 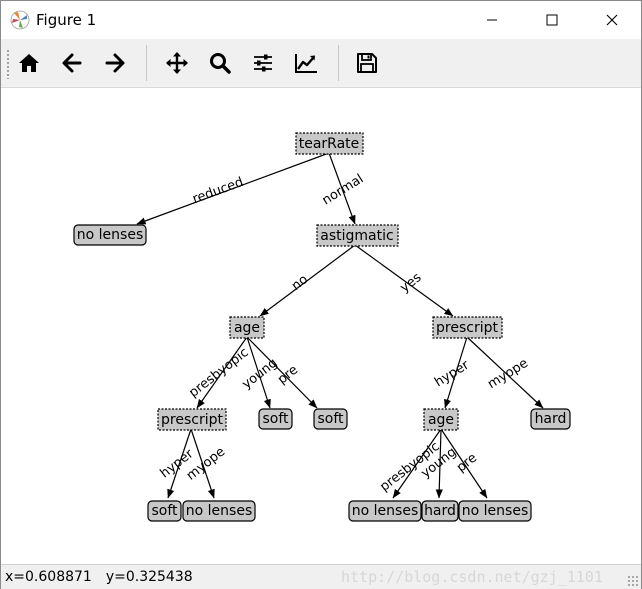 I want to click on close-button, so click(x=612, y=20).